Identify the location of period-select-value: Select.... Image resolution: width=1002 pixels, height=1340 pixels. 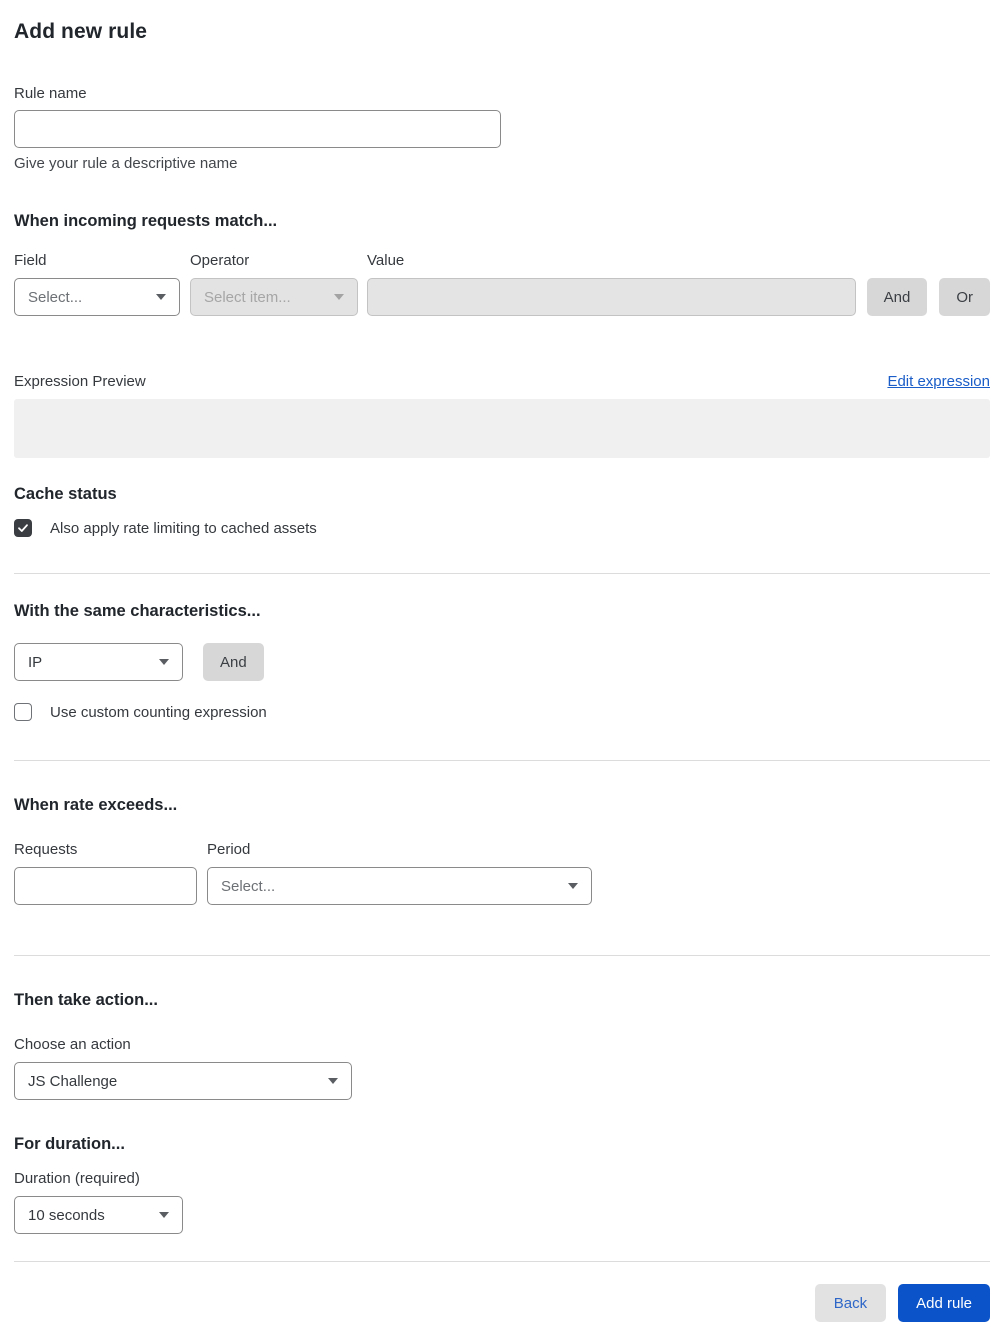
(248, 886).